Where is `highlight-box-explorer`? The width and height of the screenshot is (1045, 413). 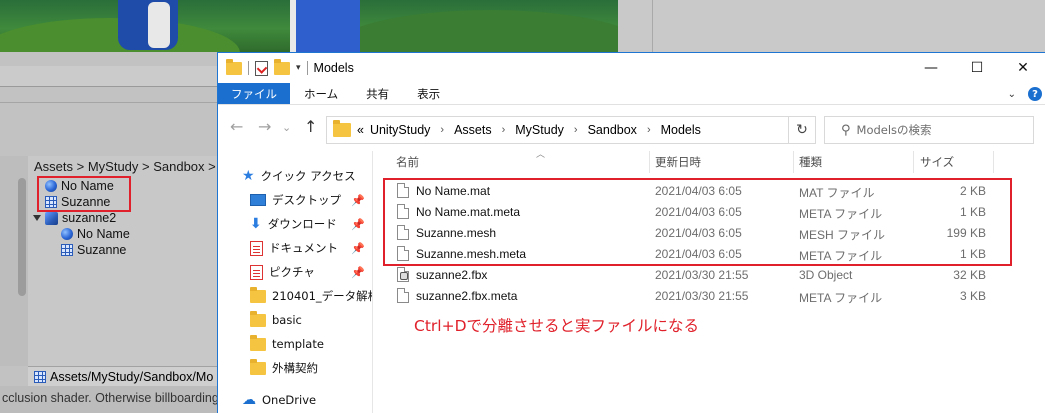
highlight-box-explorer is located at coordinates (697, 222).